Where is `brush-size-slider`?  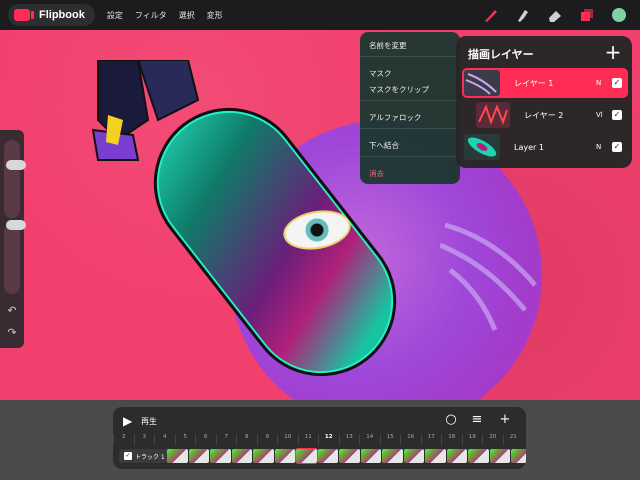 brush-size-slider is located at coordinates (15, 179).